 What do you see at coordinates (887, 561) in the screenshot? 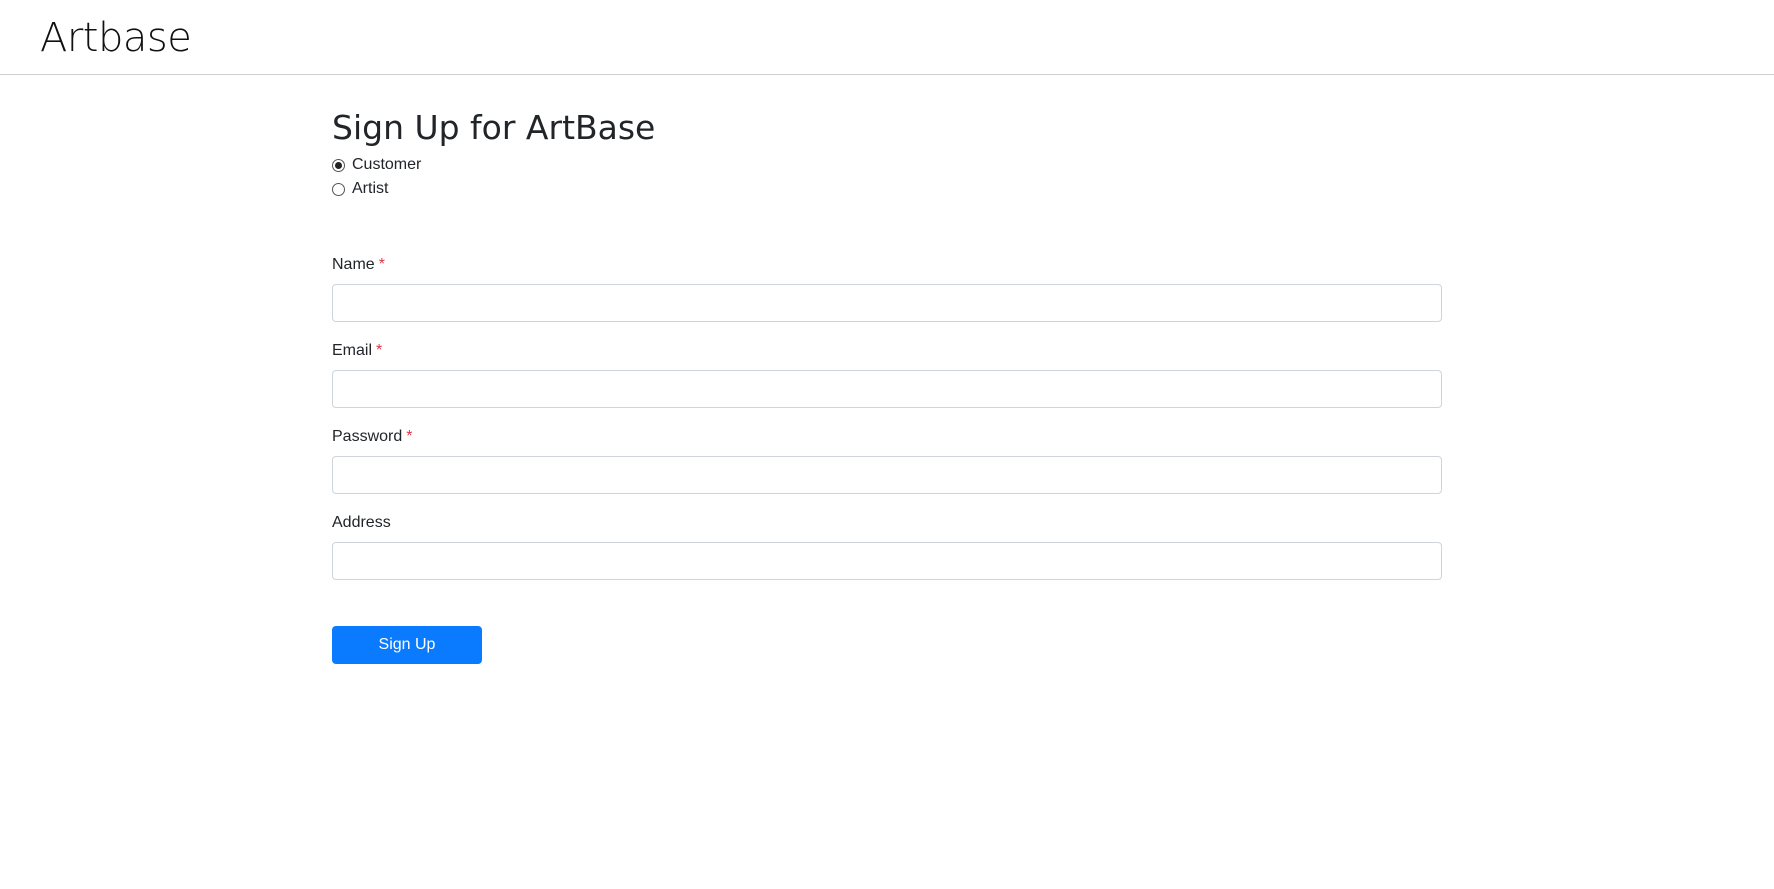
I see `address-input` at bounding box center [887, 561].